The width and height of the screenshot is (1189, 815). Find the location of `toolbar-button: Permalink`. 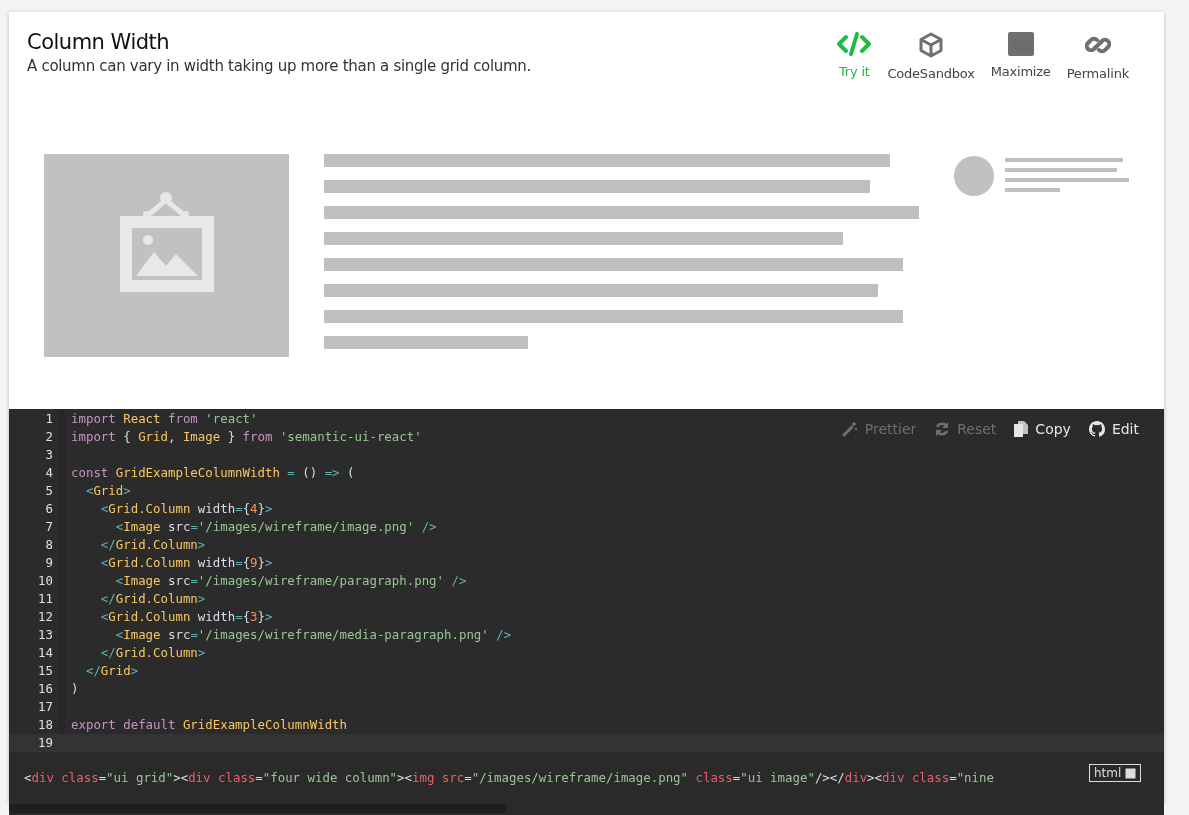

toolbar-button: Permalink is located at coordinates (1097, 61).